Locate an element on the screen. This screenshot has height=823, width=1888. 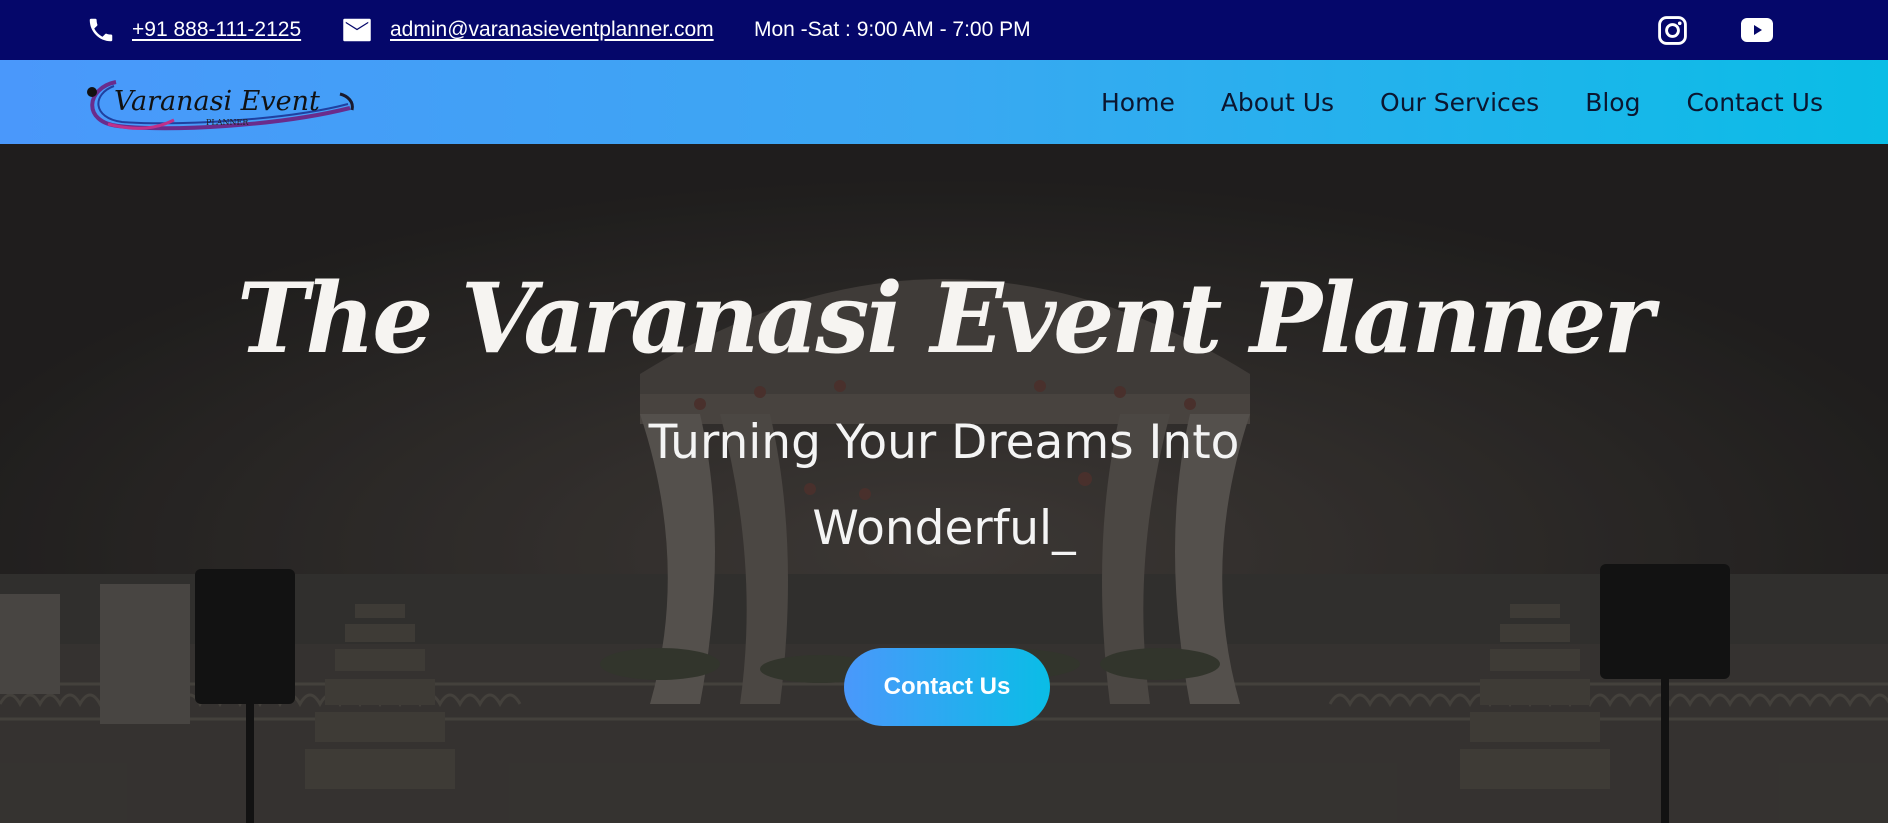
youtube-link is located at coordinates (1757, 30).